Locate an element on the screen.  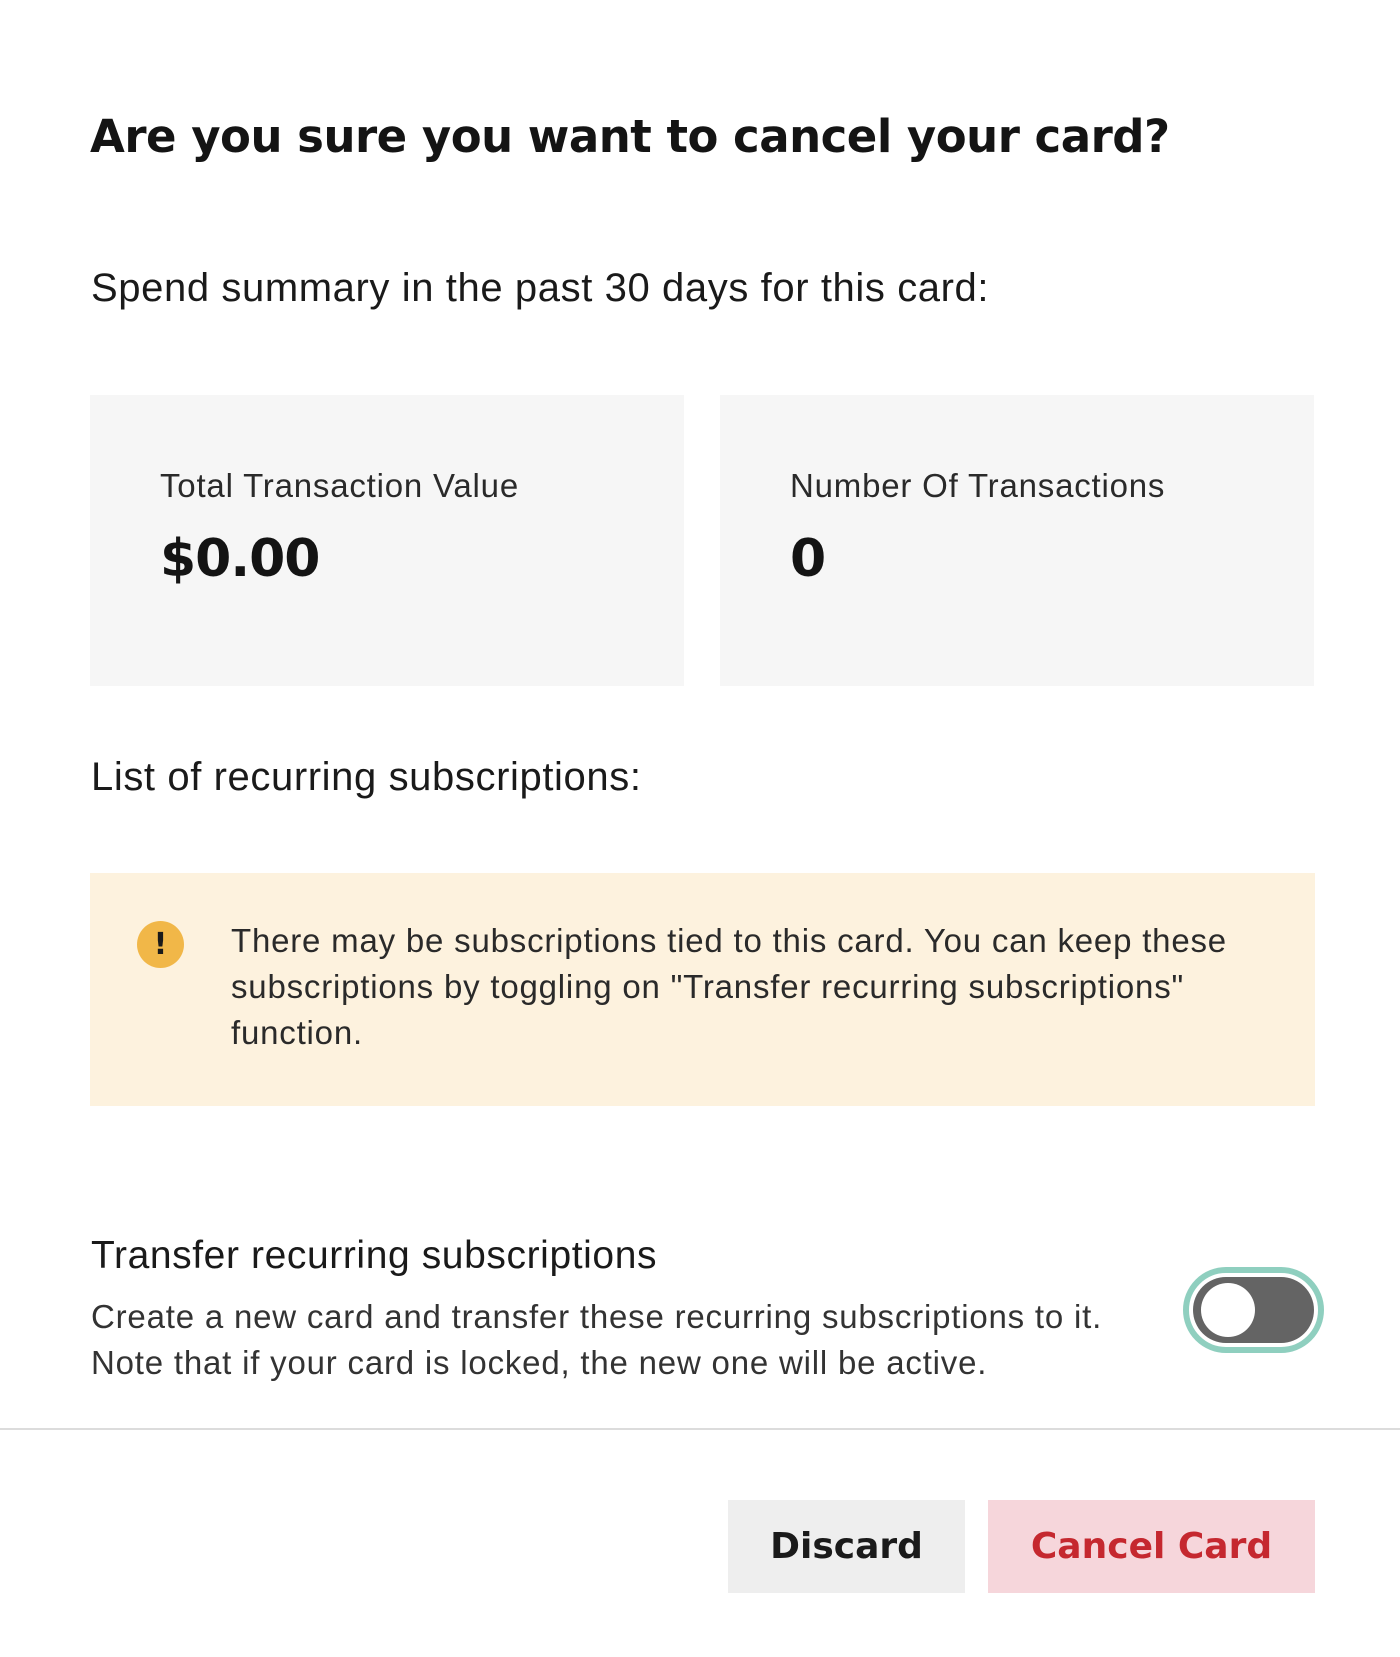
total-transaction-value-card: Total Transaction Value $0.00 is located at coordinates (387, 540).